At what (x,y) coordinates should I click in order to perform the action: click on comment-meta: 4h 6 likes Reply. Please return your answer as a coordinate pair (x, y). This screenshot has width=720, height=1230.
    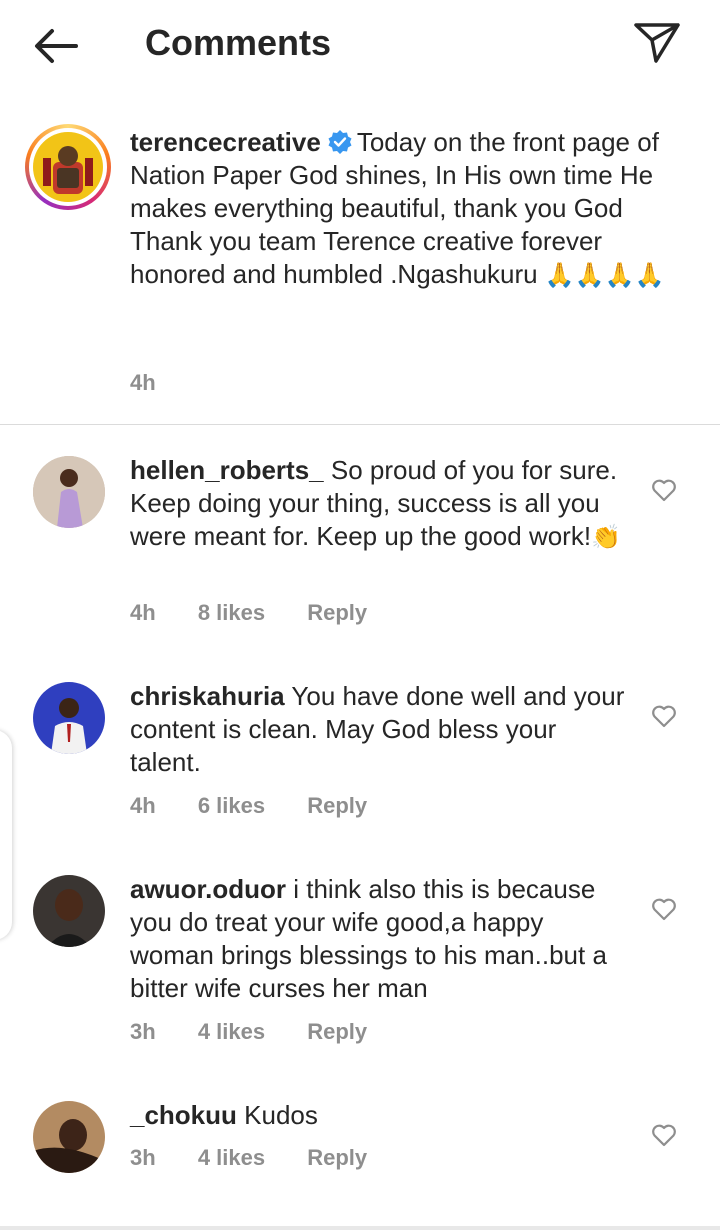
    Looking at the image, I should click on (266, 806).